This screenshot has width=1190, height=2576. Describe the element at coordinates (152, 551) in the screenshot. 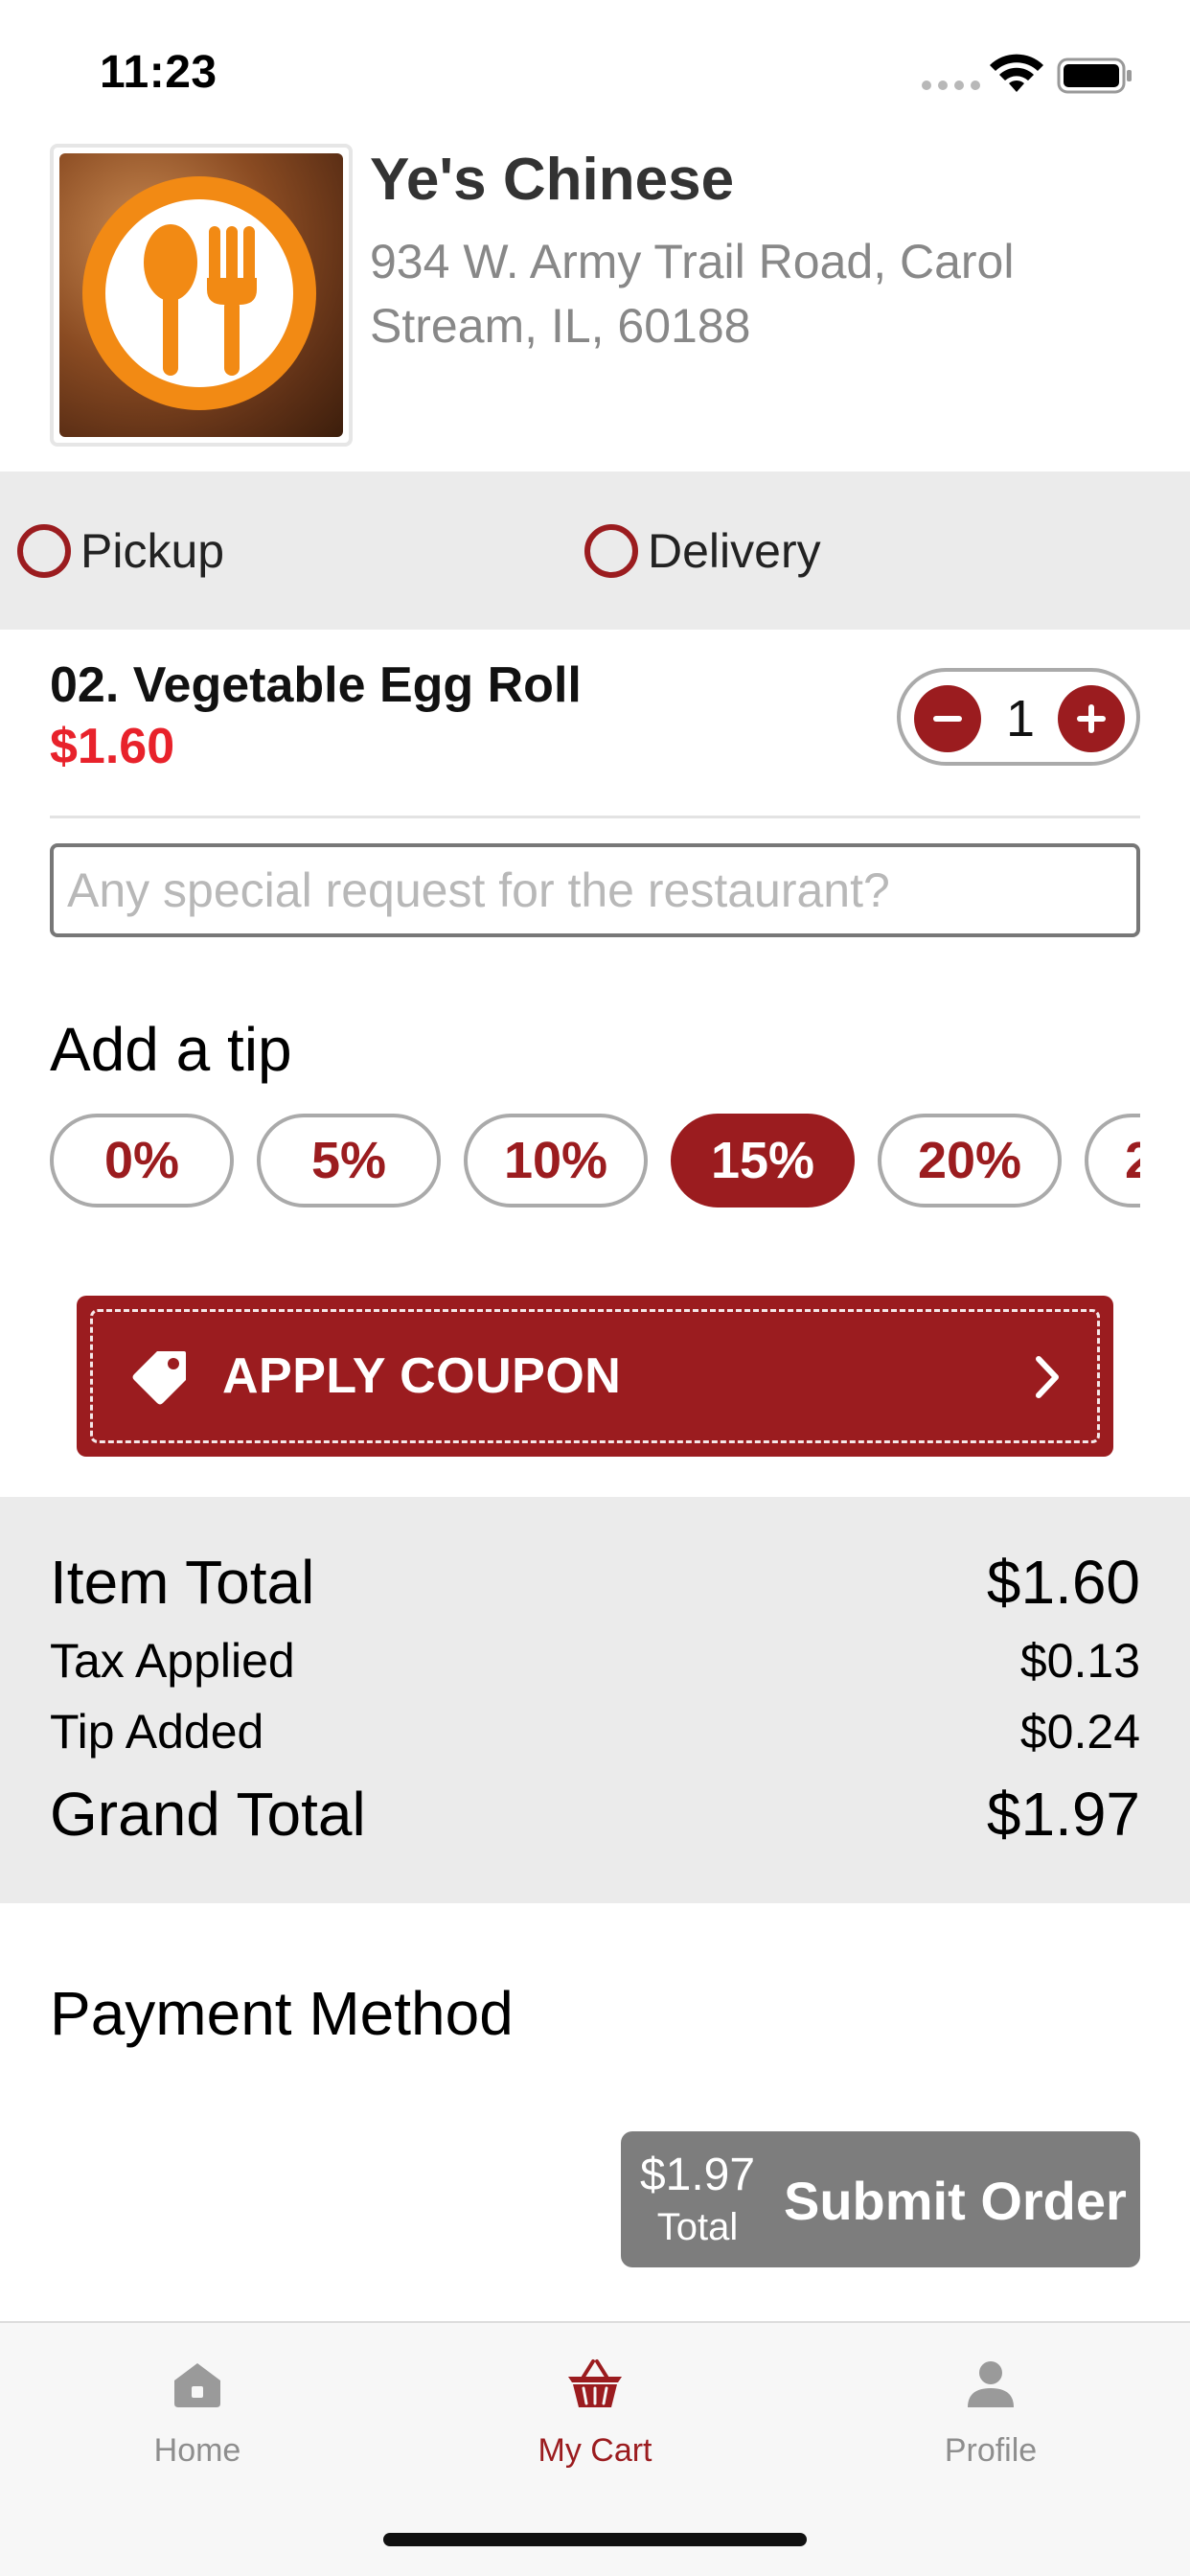

I see `pickup-label: Pickup` at that location.